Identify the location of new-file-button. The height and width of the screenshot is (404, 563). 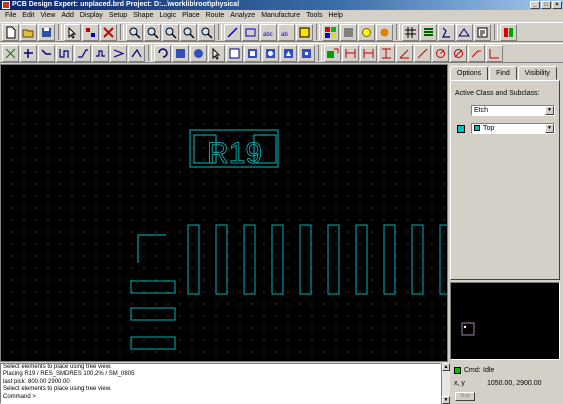
(10, 32).